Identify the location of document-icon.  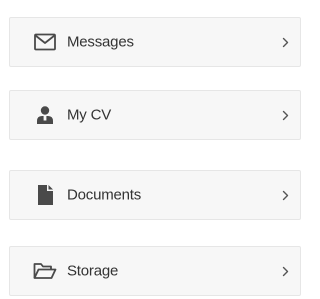
(45, 195).